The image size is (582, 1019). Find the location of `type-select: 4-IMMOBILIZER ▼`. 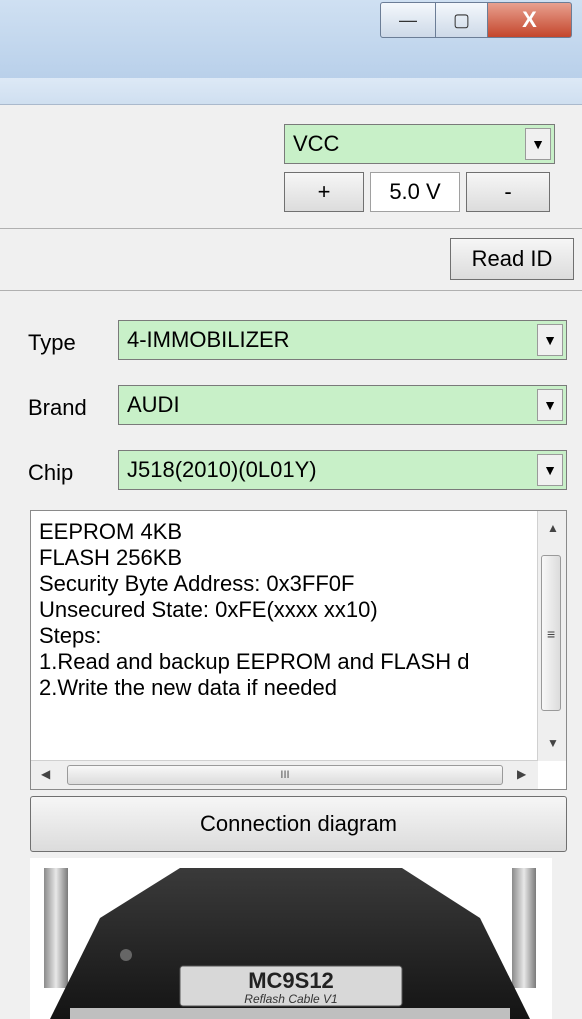

type-select: 4-IMMOBILIZER ▼ is located at coordinates (342, 340).